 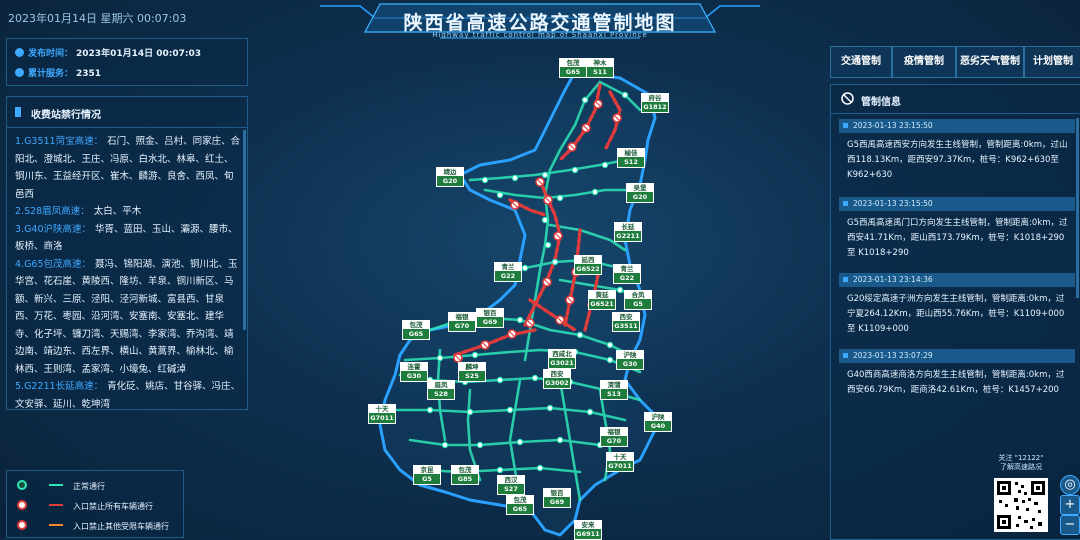 I want to click on highway-sign-code: G20, so click(x=640, y=197).